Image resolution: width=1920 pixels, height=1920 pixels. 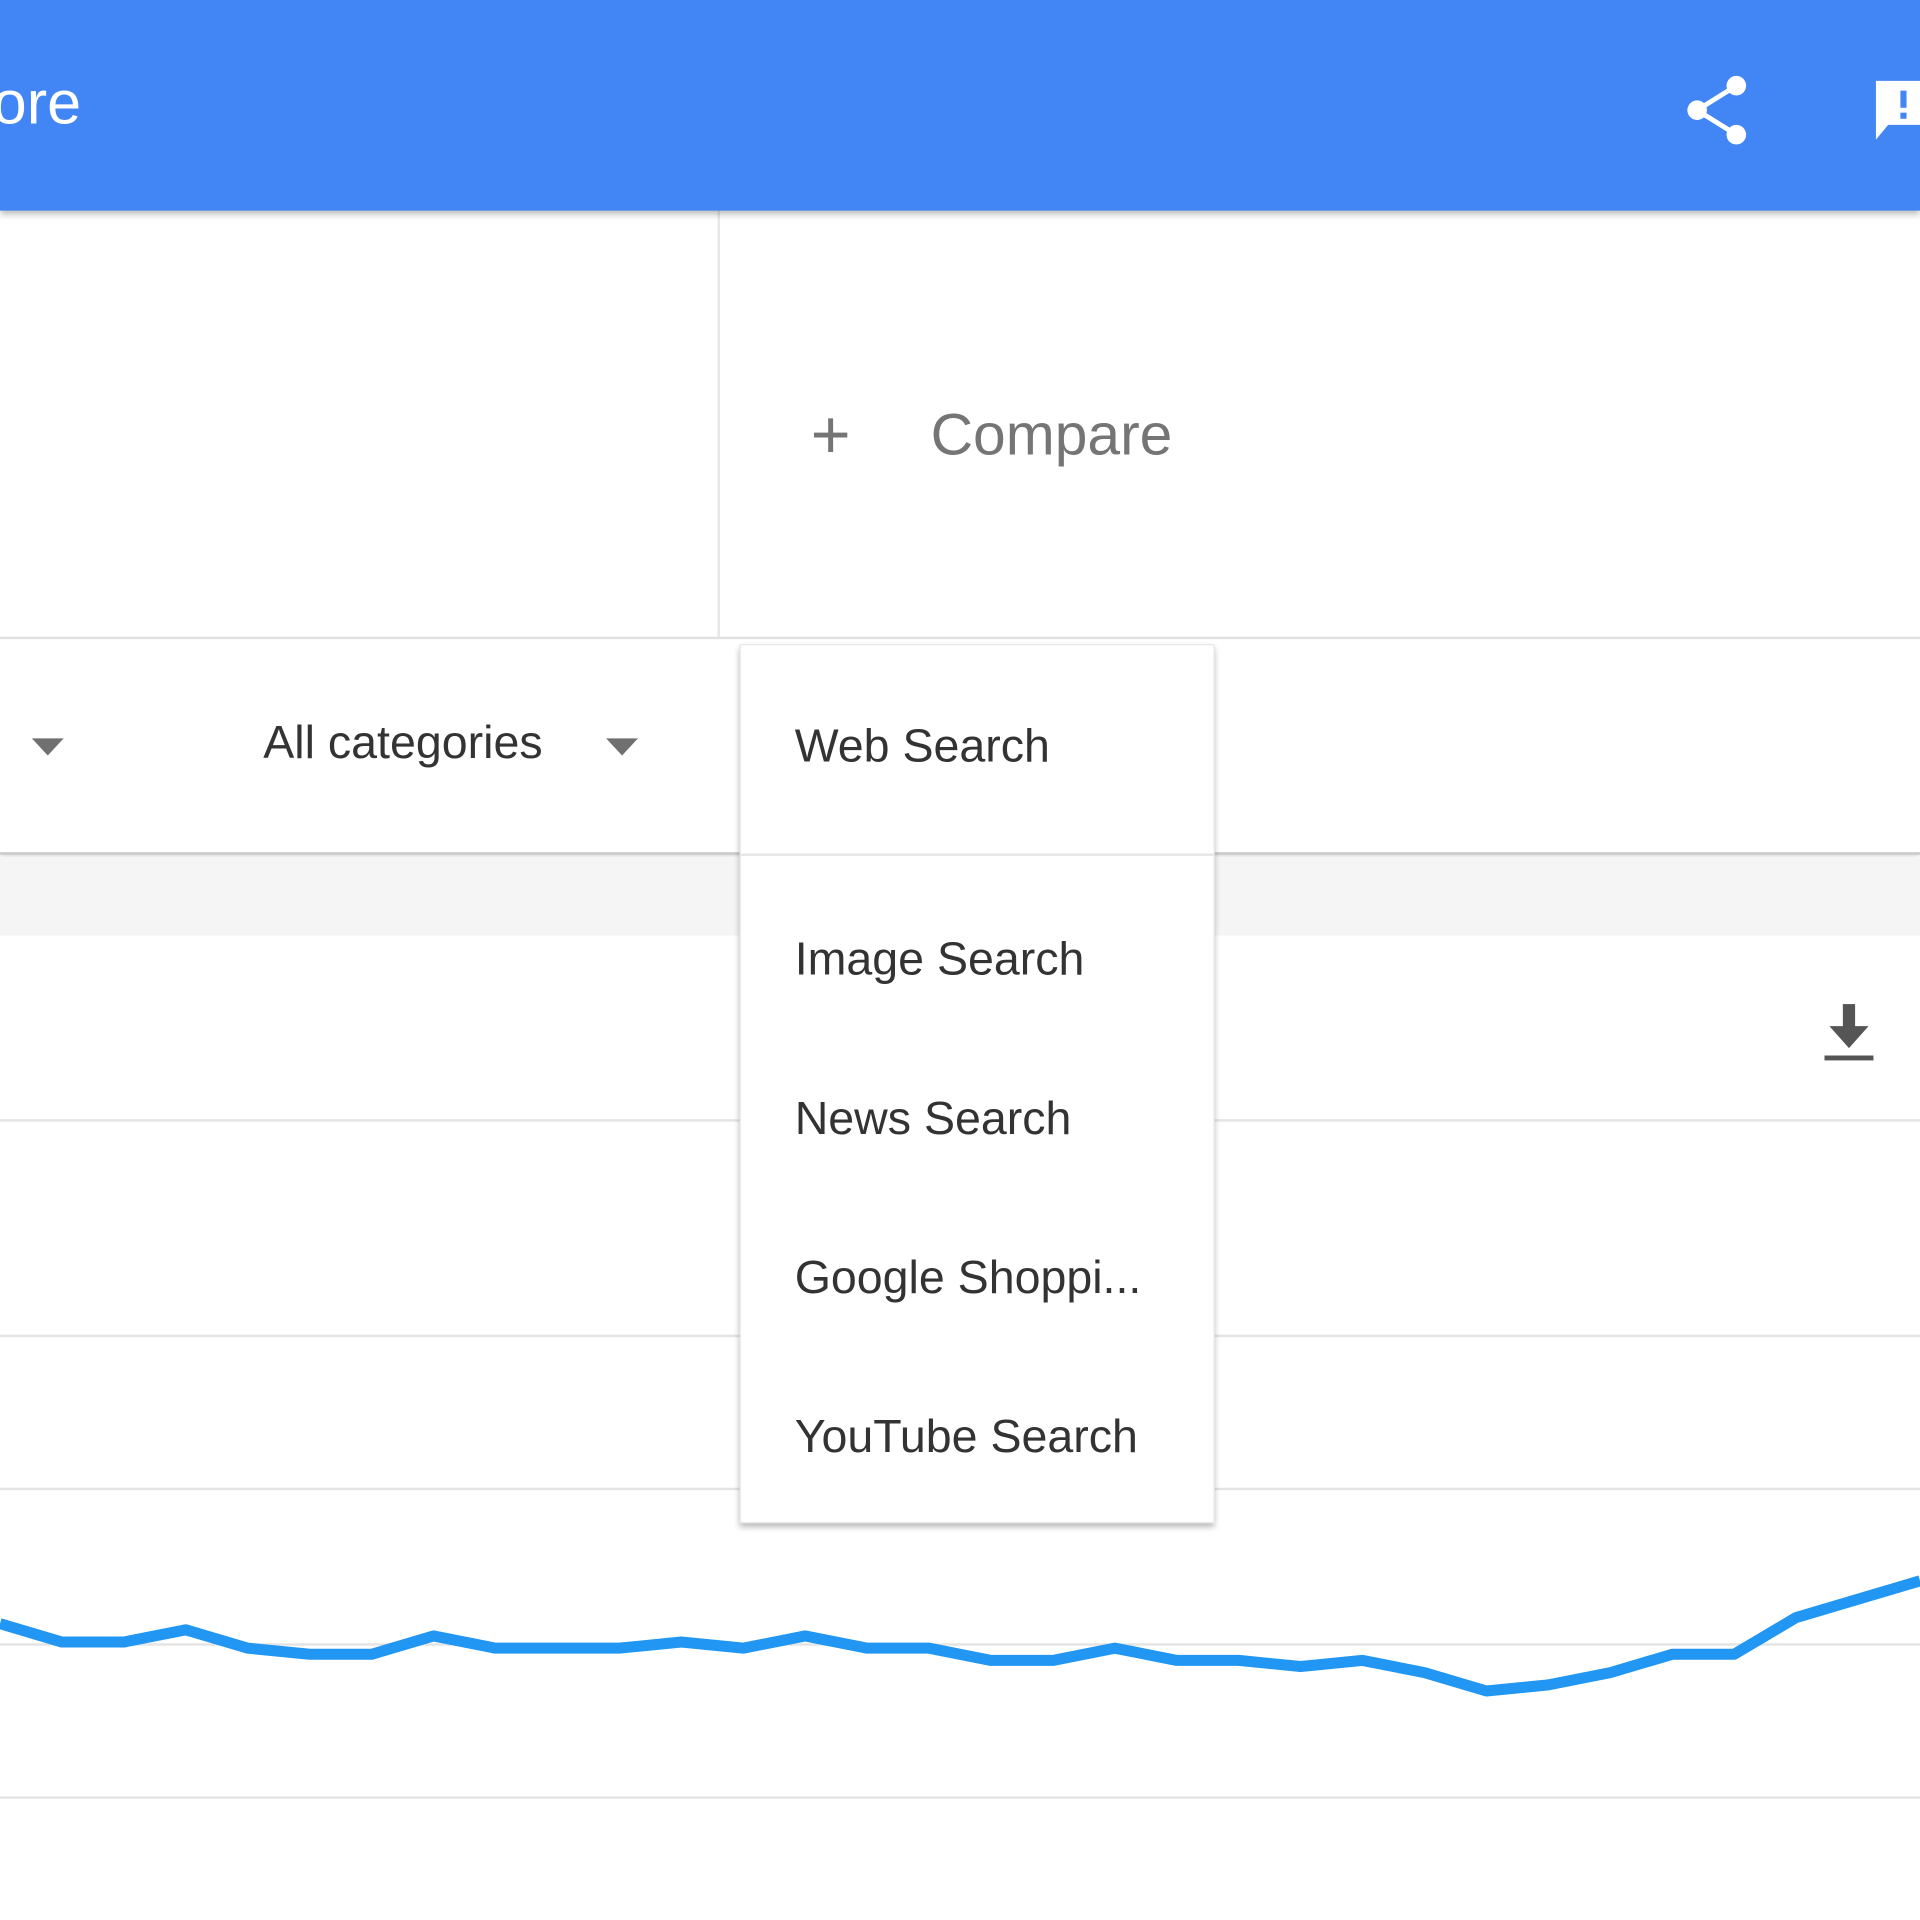 I want to click on share-icon, so click(x=1716, y=109).